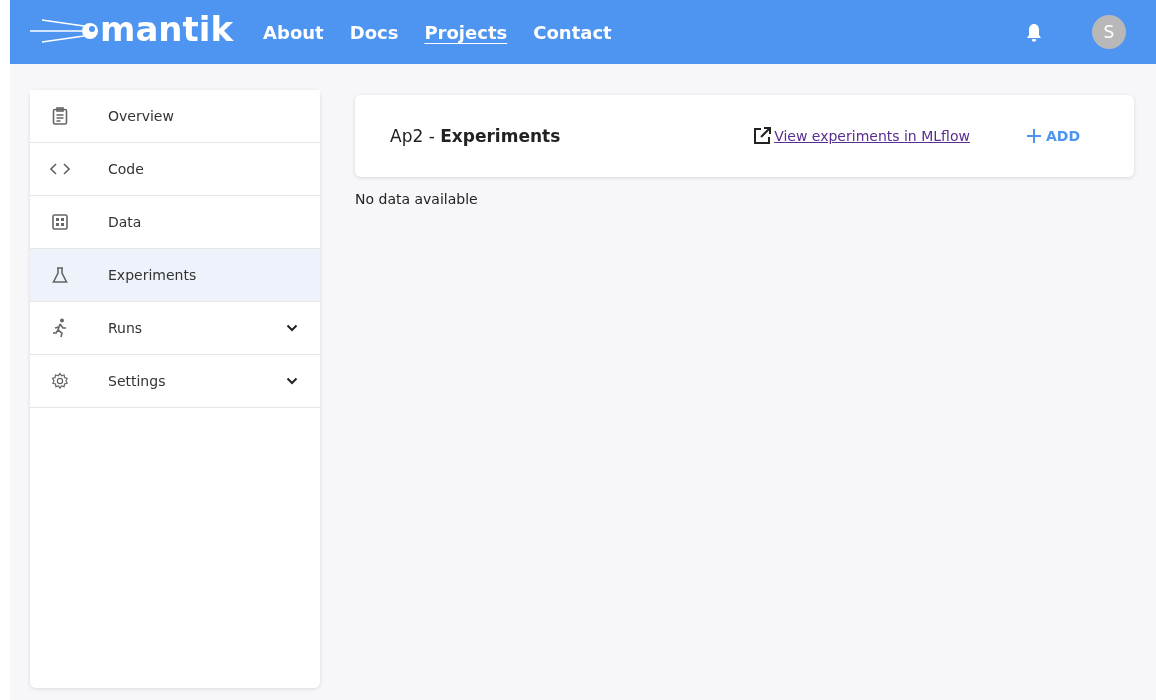 This screenshot has width=1156, height=700. What do you see at coordinates (1034, 32) in the screenshot?
I see `bell-icon` at bounding box center [1034, 32].